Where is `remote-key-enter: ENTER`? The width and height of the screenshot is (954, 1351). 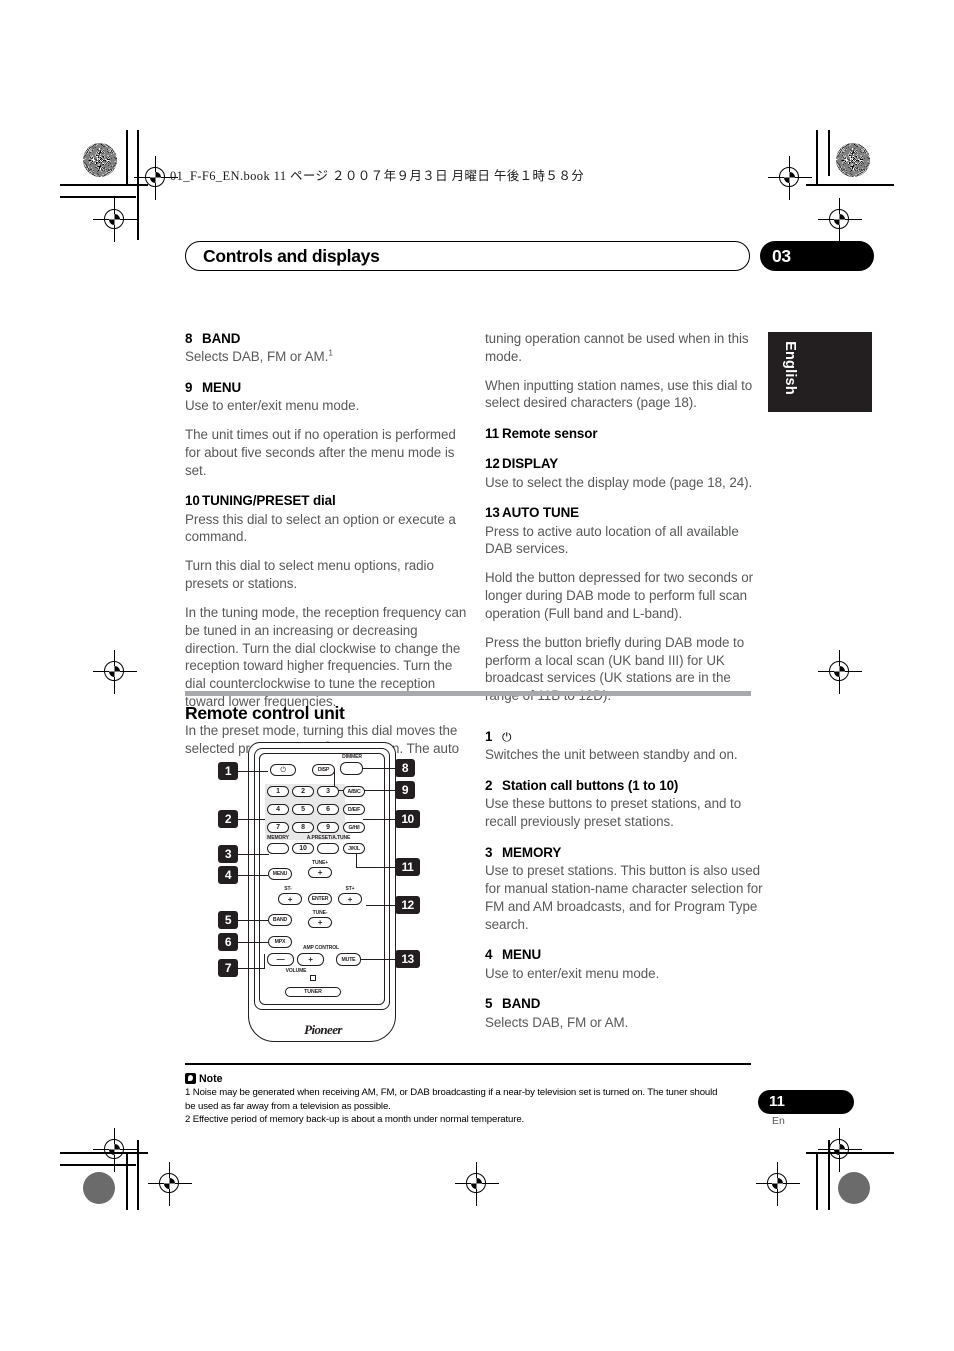
remote-key-enter: ENTER is located at coordinates (320, 899).